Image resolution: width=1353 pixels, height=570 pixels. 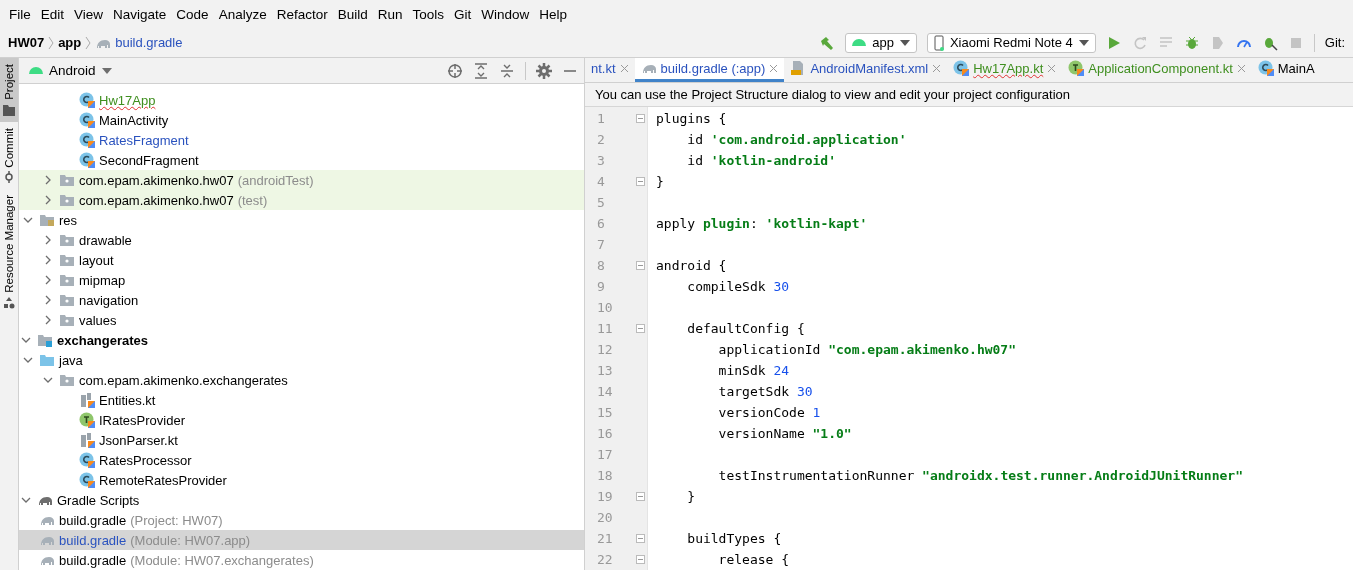 What do you see at coordinates (140, 14) in the screenshot?
I see `menu-item: Navigate` at bounding box center [140, 14].